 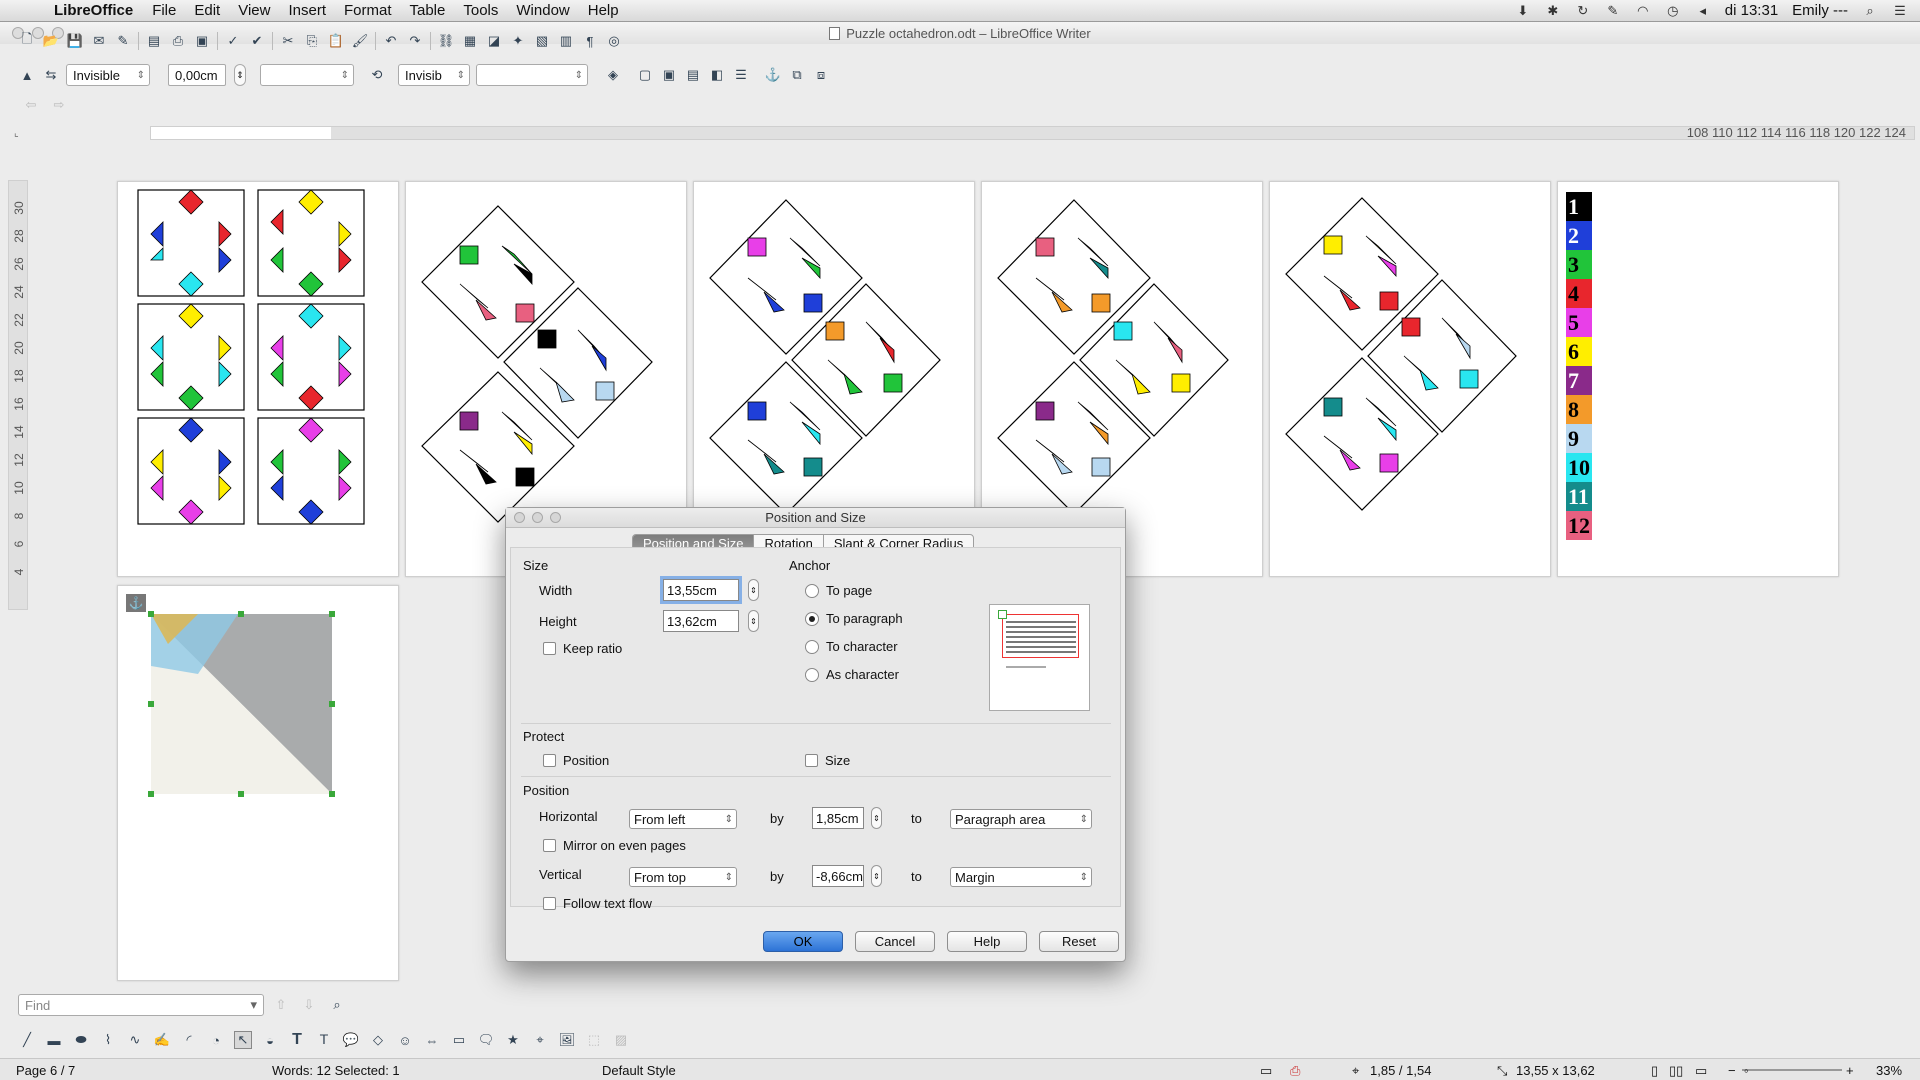 What do you see at coordinates (803, 941) in the screenshot?
I see `ok-button: OK` at bounding box center [803, 941].